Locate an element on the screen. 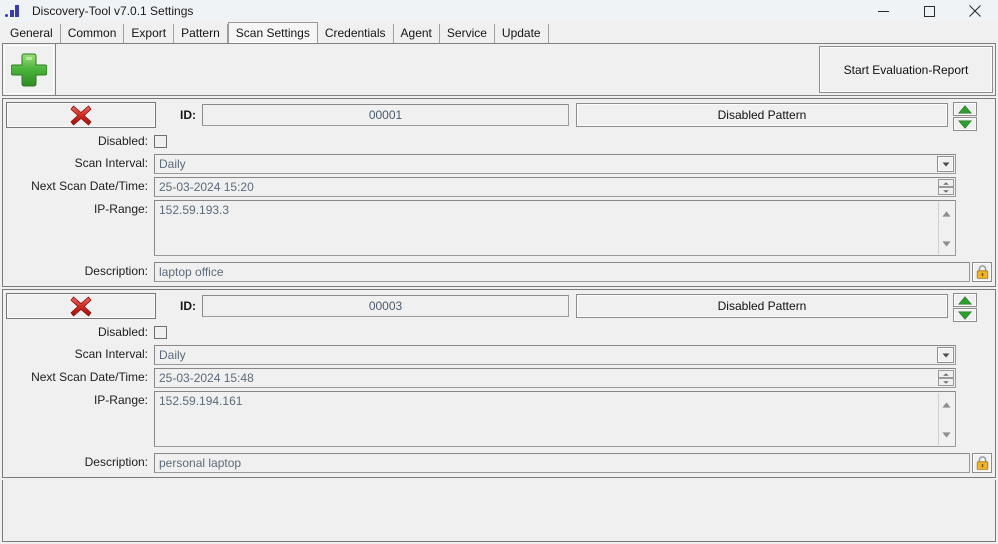 Image resolution: width=998 pixels, height=544 pixels. ip-range-textarea: 152.59.194.161 is located at coordinates (555, 419).